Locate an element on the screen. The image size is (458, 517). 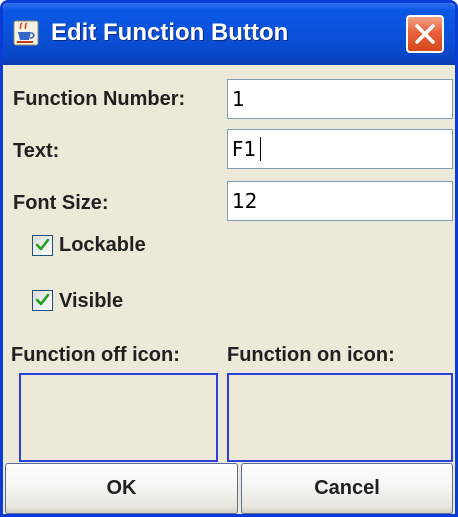
java-cup-icon is located at coordinates (26, 33).